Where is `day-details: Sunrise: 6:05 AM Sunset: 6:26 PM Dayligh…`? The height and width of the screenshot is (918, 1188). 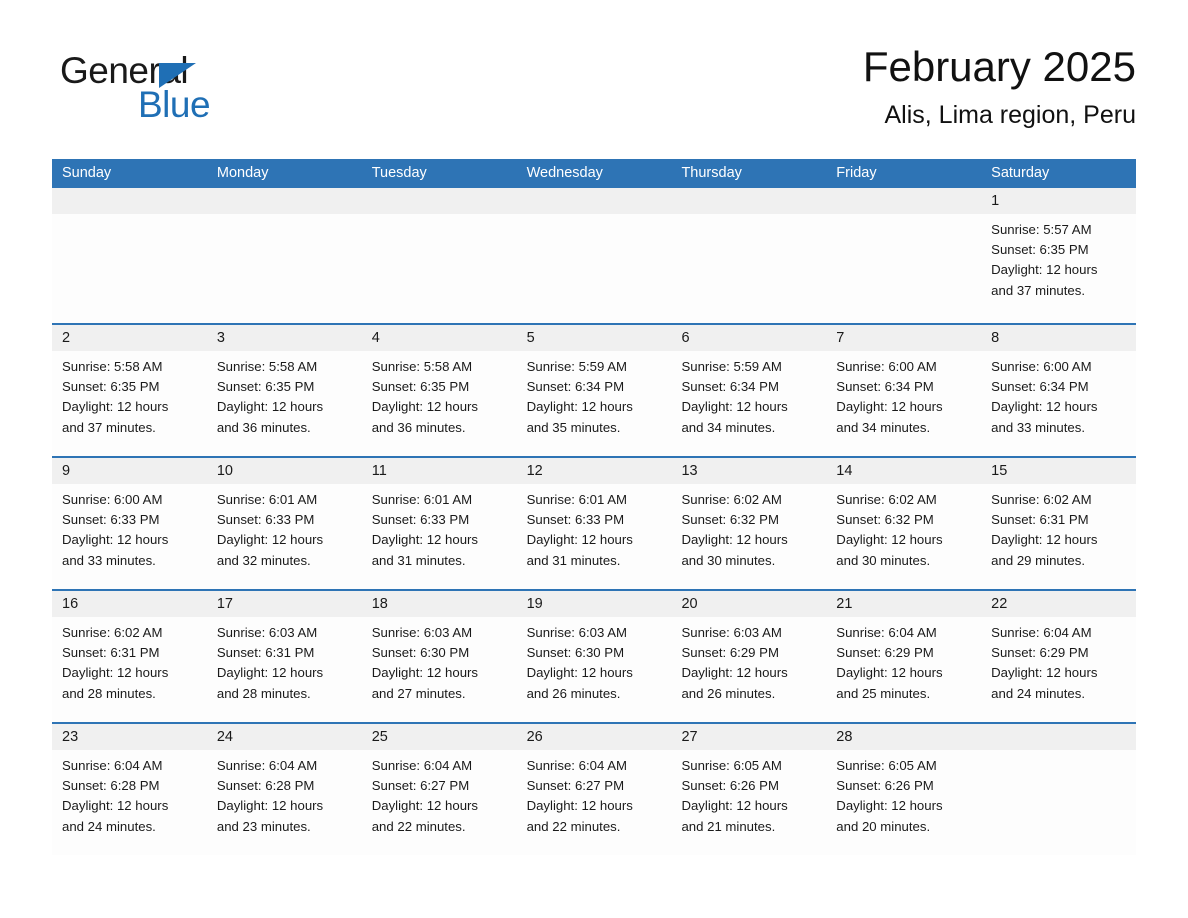
day-details: Sunrise: 6:05 AM Sunset: 6:26 PM Dayligh… is located at coordinates (748, 793).